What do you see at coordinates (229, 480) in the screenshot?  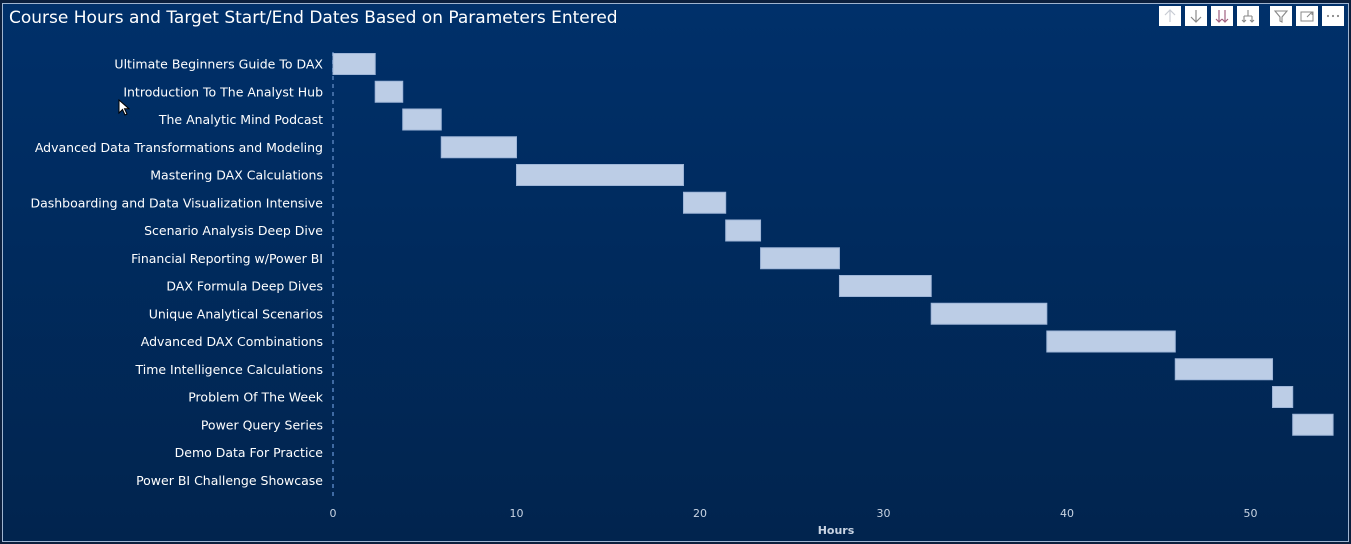 I see `category-label: Power BI Challenge Showcase` at bounding box center [229, 480].